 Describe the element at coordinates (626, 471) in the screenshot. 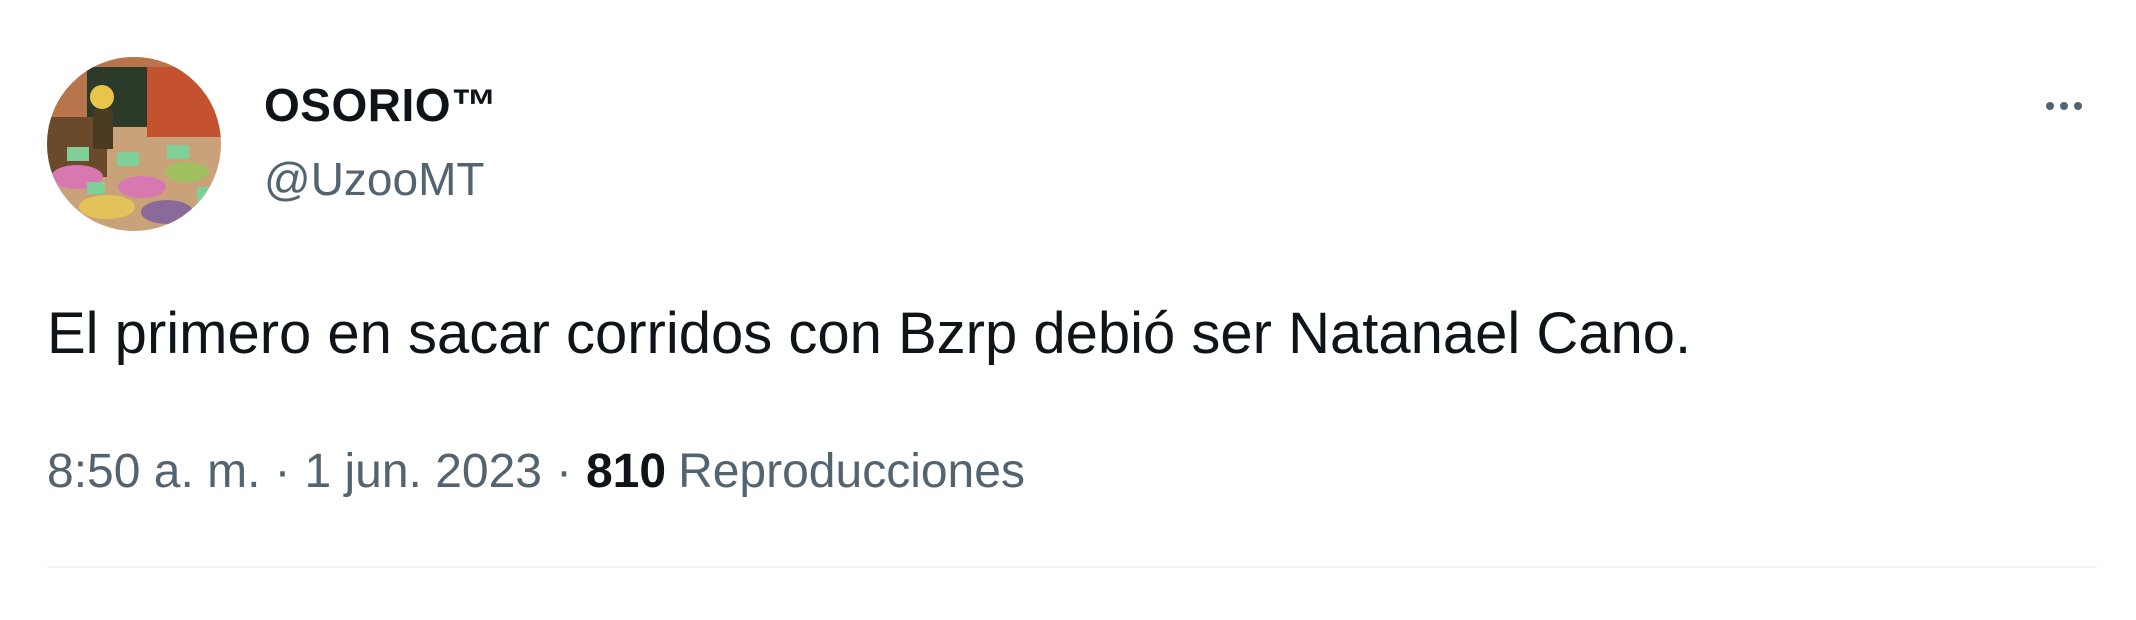

I see `view-count: 810` at that location.